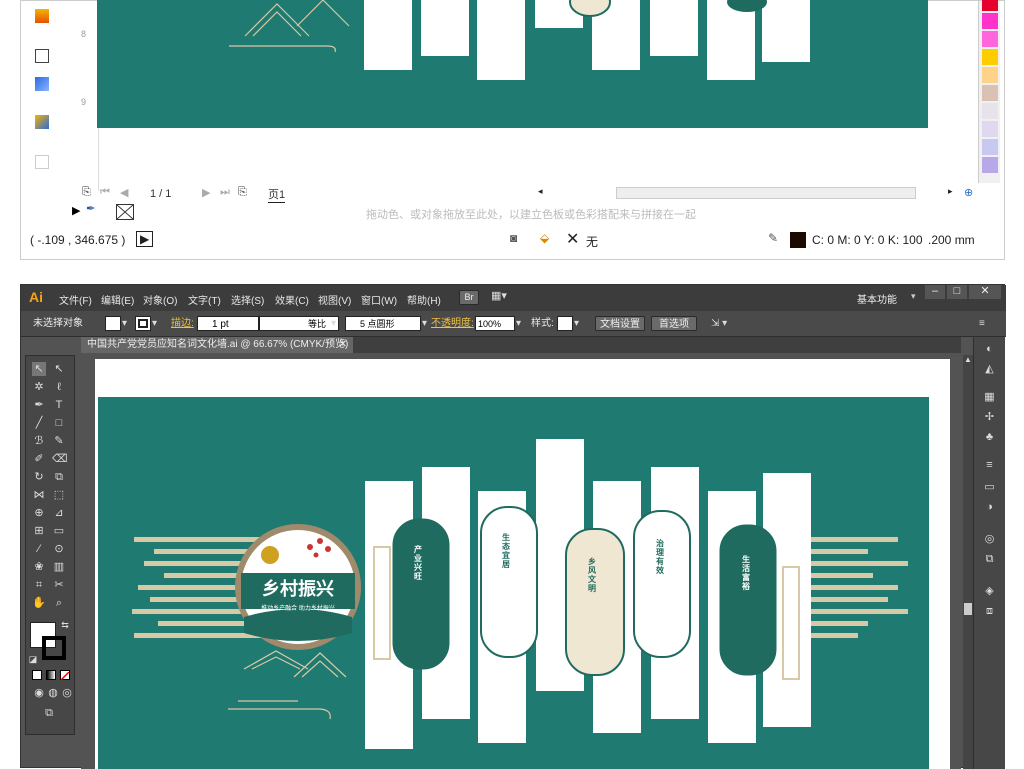 The height and width of the screenshot is (769, 1024). Describe the element at coordinates (989, 539) in the screenshot. I see `appearance-panel-icon: ◎` at that location.